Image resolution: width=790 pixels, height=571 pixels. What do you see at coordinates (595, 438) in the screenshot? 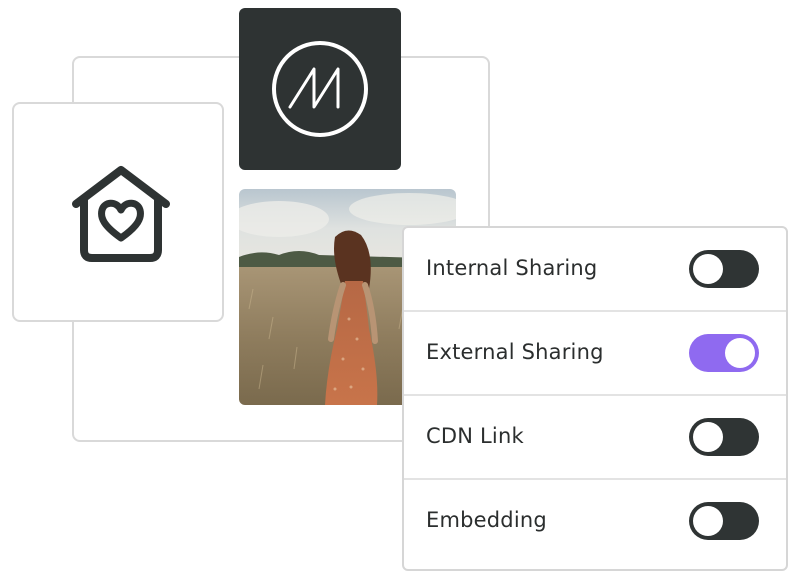
I see `setting-row-cdn-link: CDN Link` at bounding box center [595, 438].